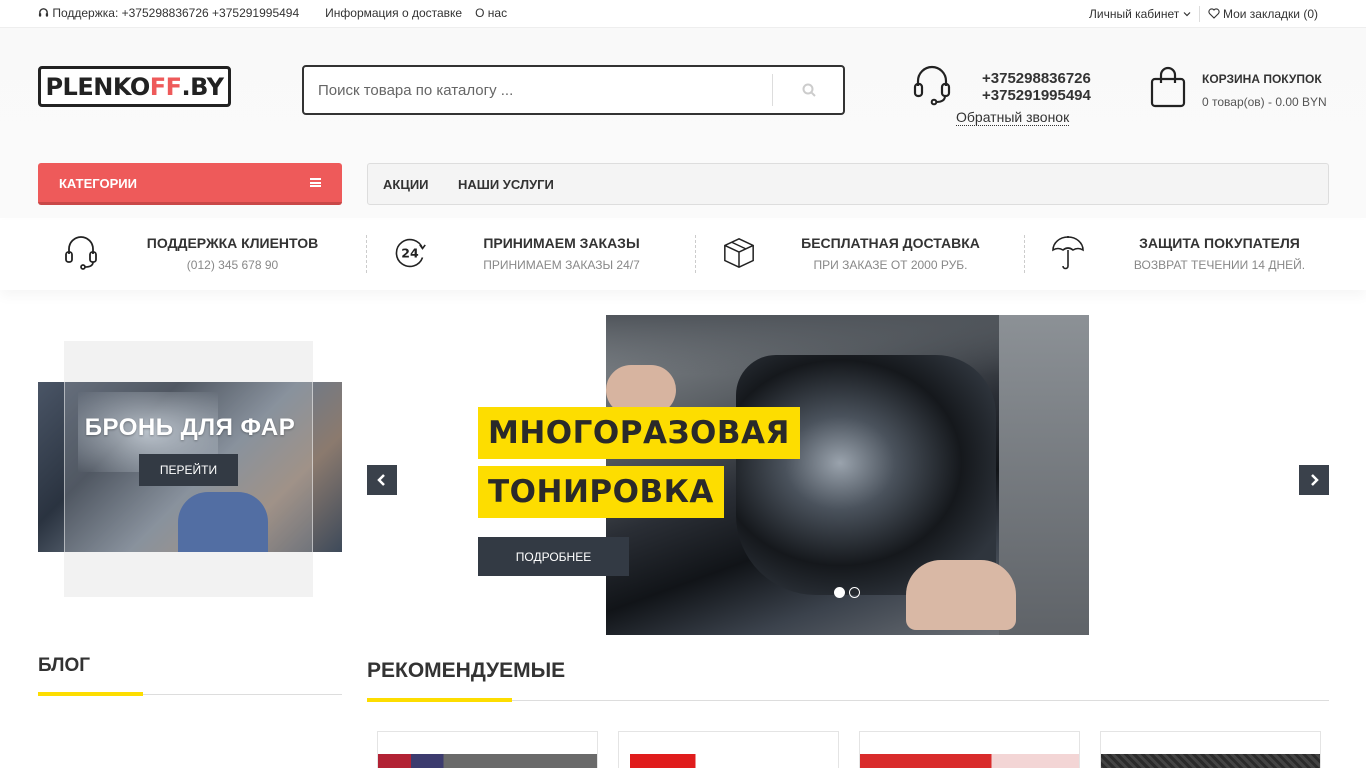 The image size is (1366, 768). Describe the element at coordinates (393, 13) in the screenshot. I see `delivery-info-link: Информация о доставке` at that location.